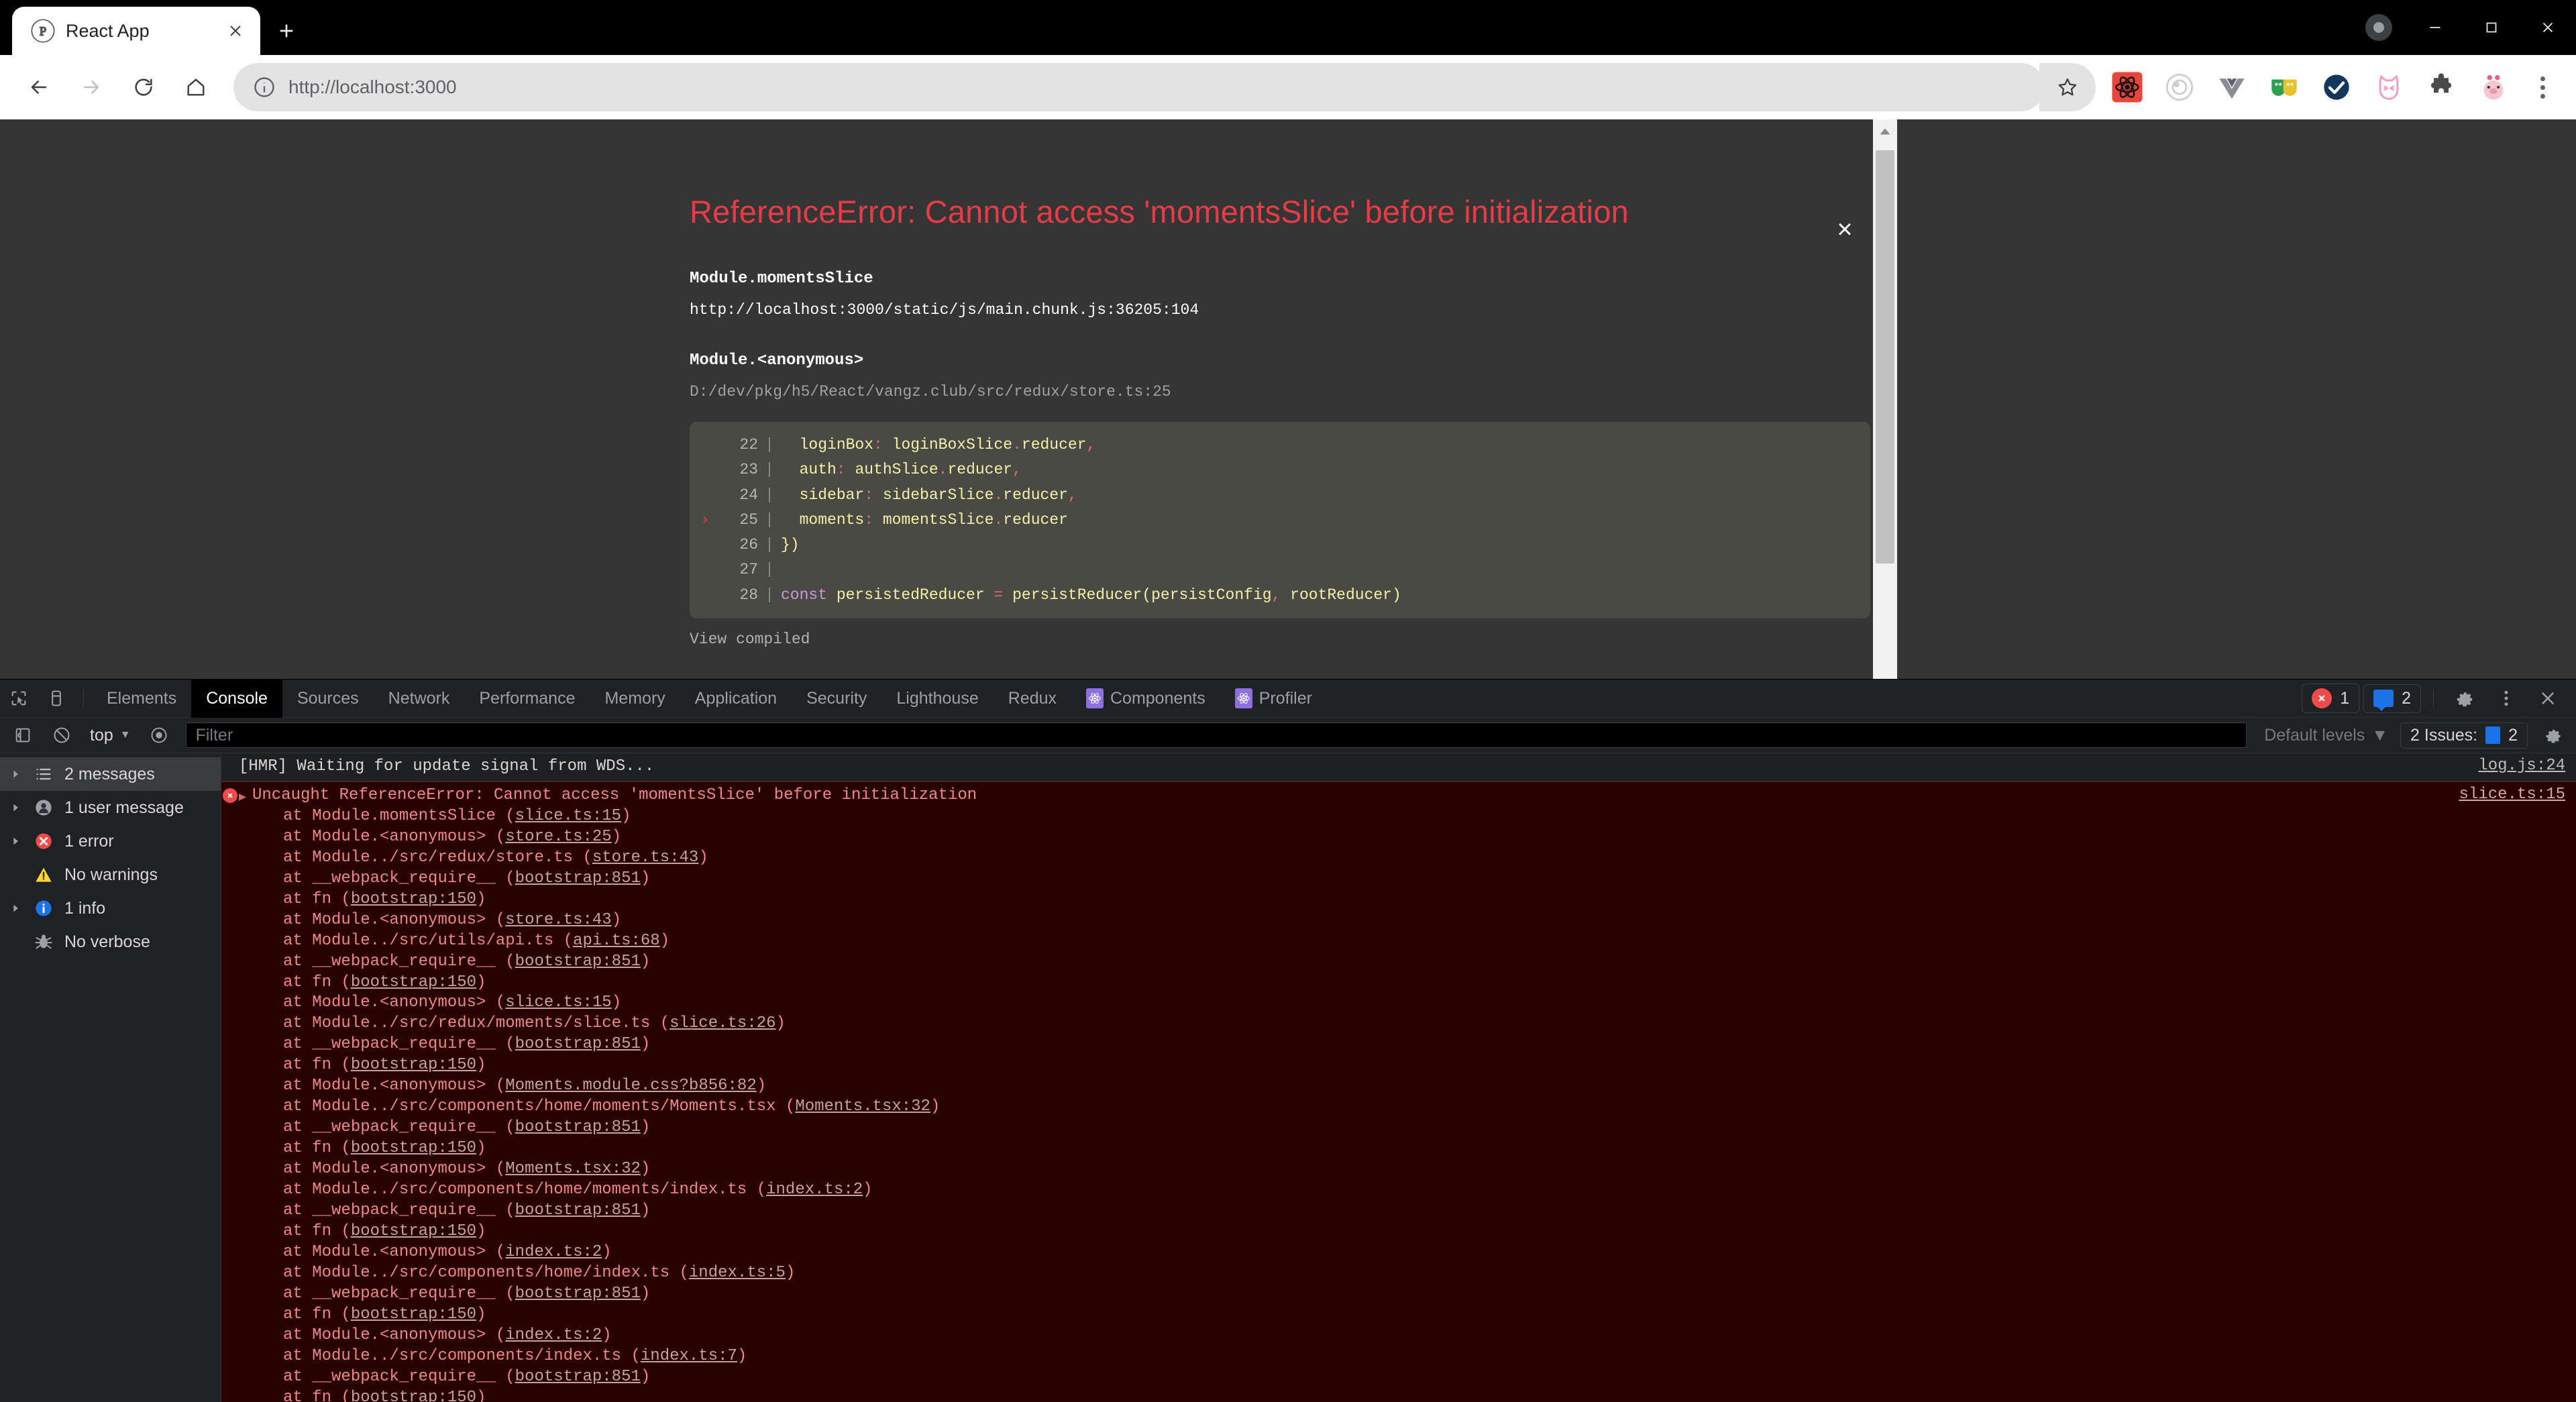  What do you see at coordinates (91, 87) in the screenshot?
I see `forward-arrow-icon` at bounding box center [91, 87].